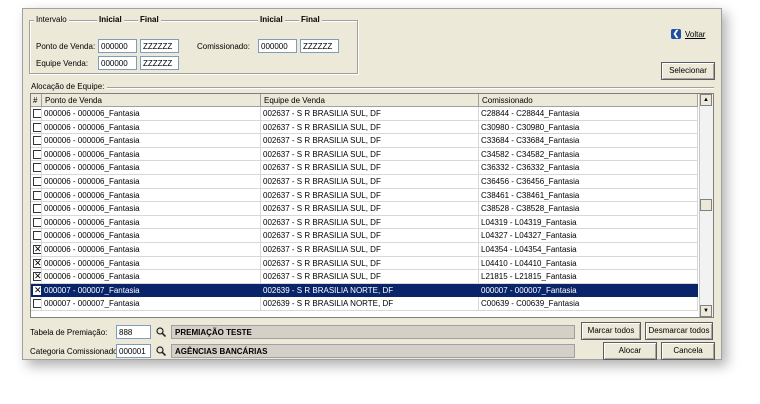 Image resolution: width=760 pixels, height=404 pixels. What do you see at coordinates (133, 351) in the screenshot?
I see `categoria-comissionado-field: 000001` at bounding box center [133, 351].